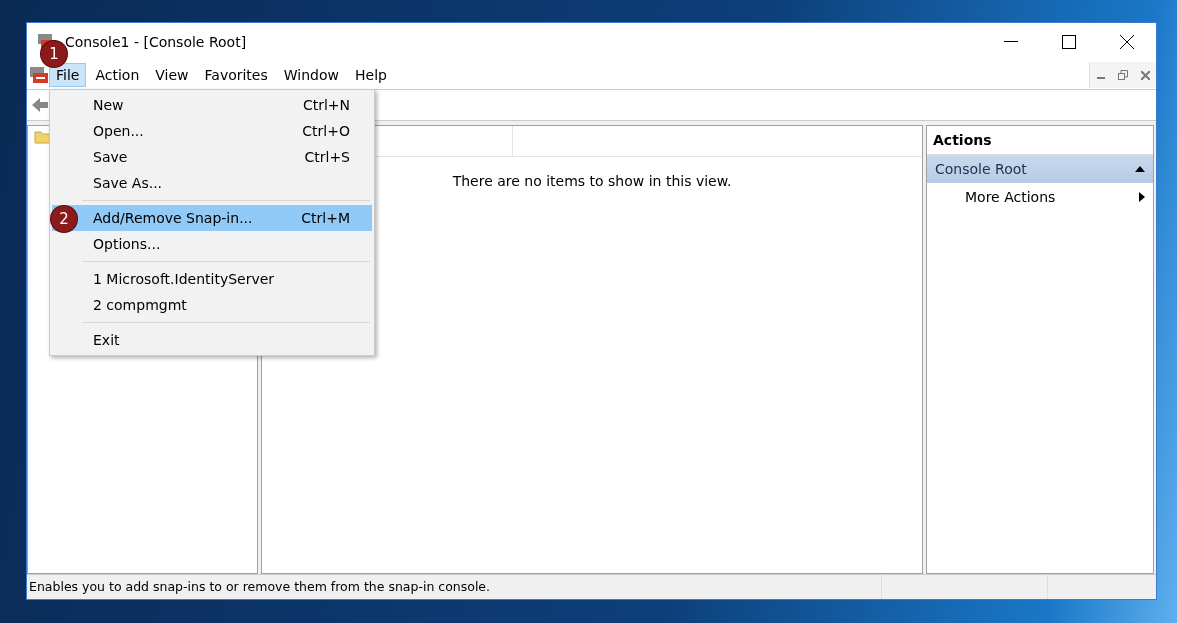 Image resolution: width=1177 pixels, height=623 pixels. What do you see at coordinates (40, 105) in the screenshot?
I see `back-arrow-icon` at bounding box center [40, 105].